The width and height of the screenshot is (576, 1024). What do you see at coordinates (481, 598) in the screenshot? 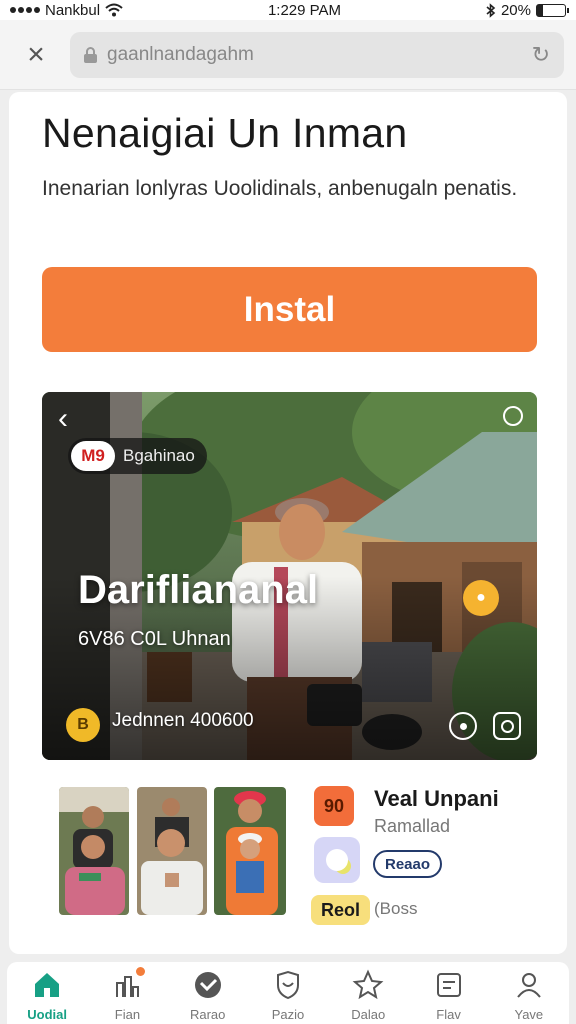
I see `location-pin-icon: ●` at bounding box center [481, 598].